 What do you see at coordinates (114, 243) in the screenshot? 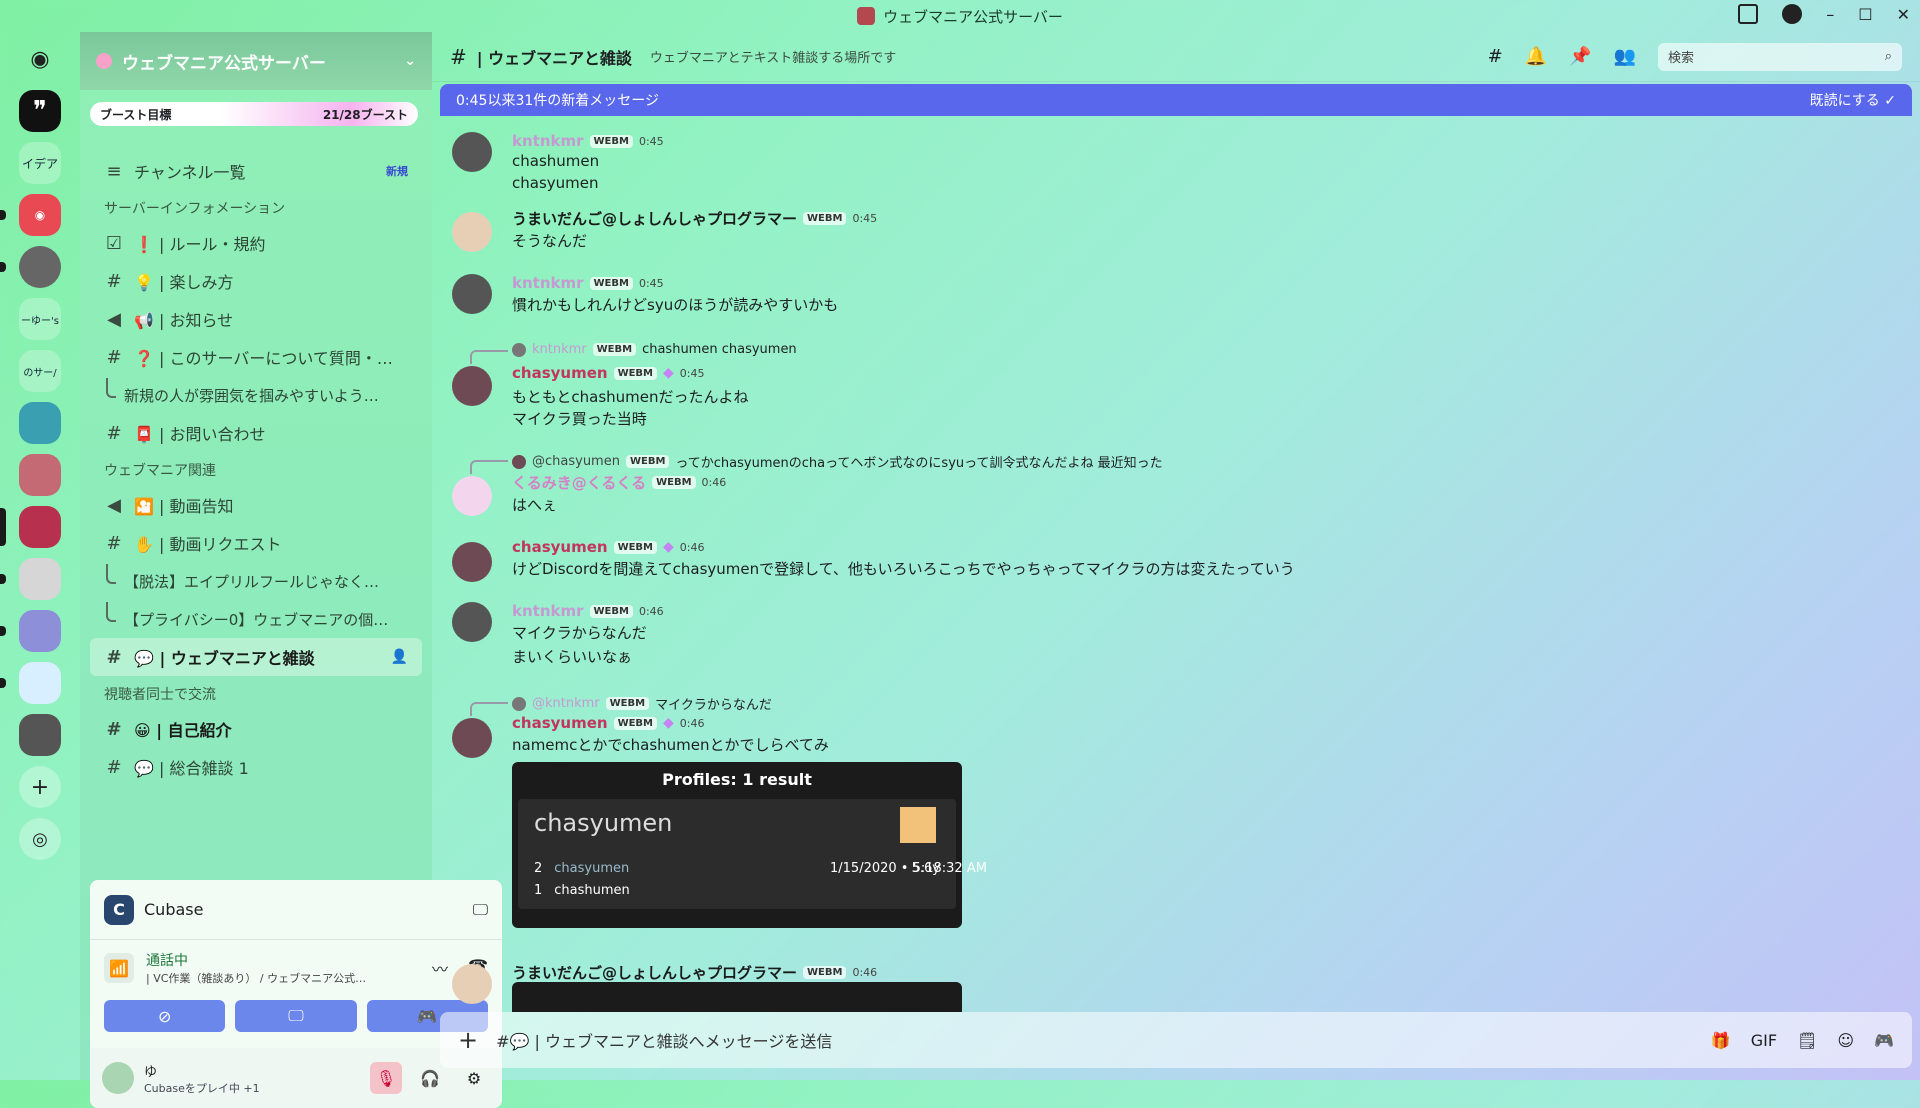
I see `checkbox-icon: ☑` at bounding box center [114, 243].